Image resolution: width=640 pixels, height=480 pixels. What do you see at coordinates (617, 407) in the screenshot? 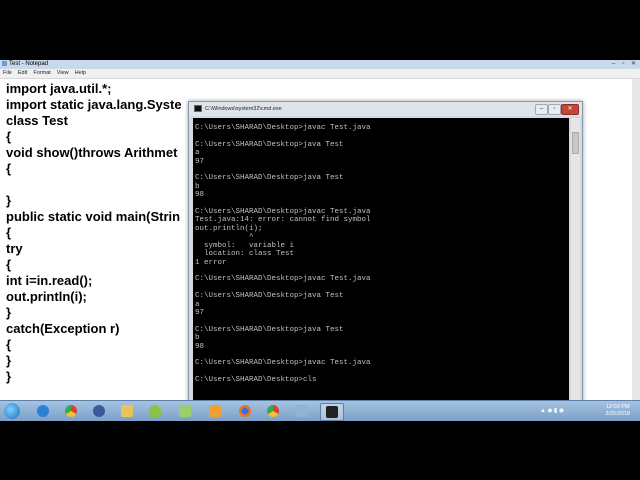
I see `clock-time: 12:03 PM` at bounding box center [617, 407].